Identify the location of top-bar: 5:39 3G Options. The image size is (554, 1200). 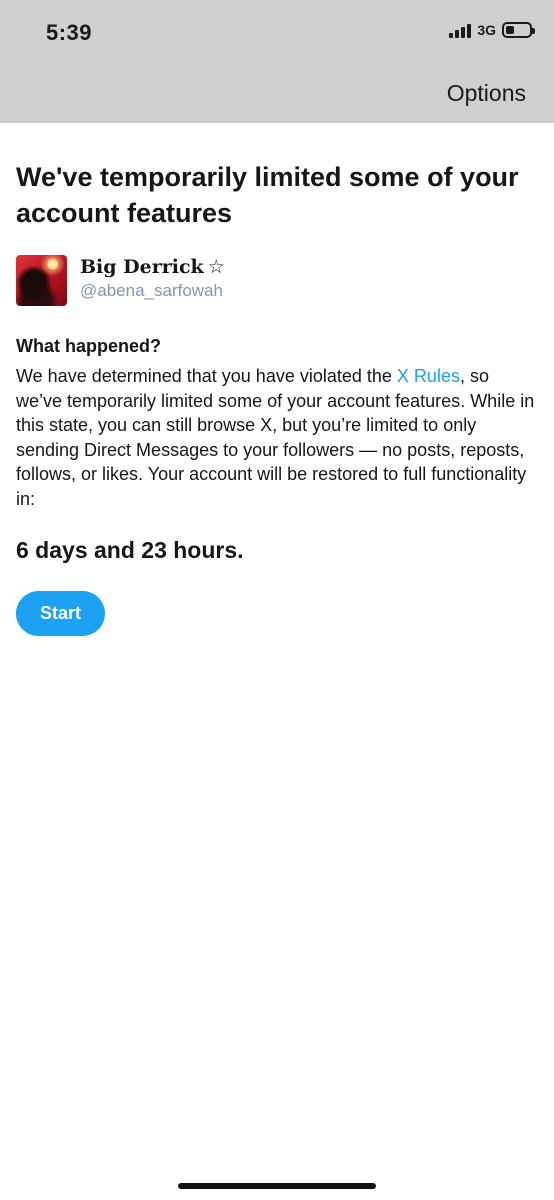
(277, 61).